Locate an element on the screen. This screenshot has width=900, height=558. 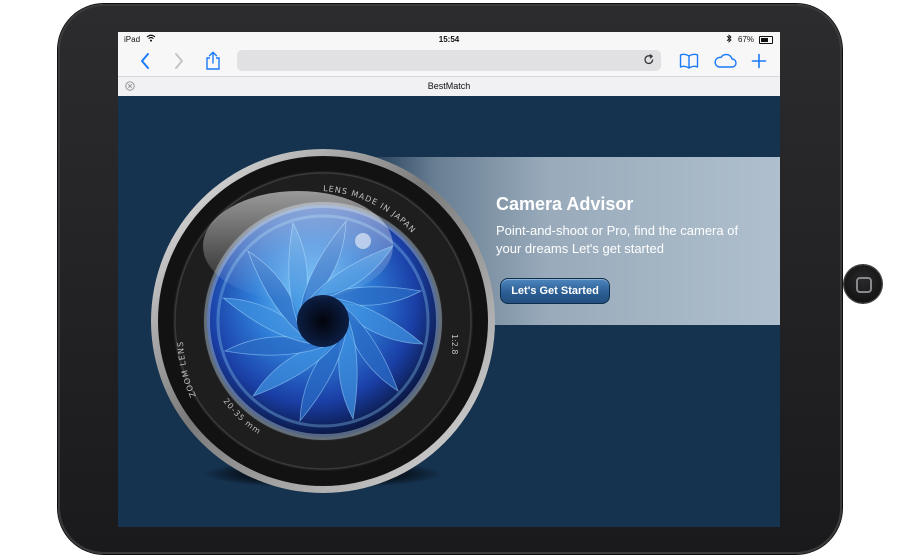
chevron-left-icon is located at coordinates (145, 61).